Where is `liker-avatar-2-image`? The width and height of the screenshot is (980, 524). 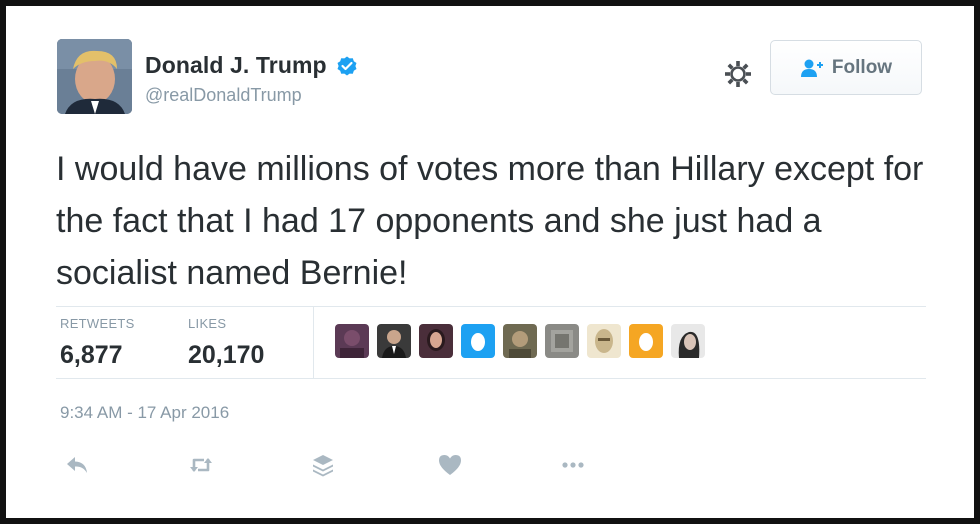 liker-avatar-2-image is located at coordinates (394, 341).